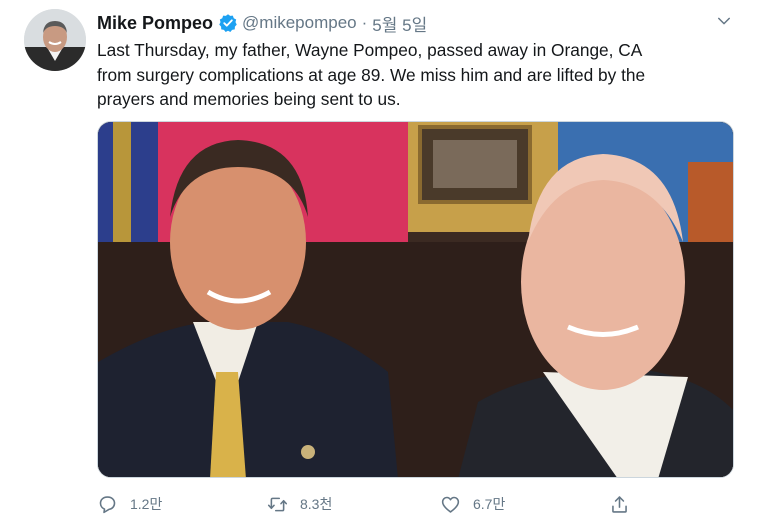 This screenshot has height=525, width=758. Describe the element at coordinates (450, 504) in the screenshot. I see `heart-icon` at that location.